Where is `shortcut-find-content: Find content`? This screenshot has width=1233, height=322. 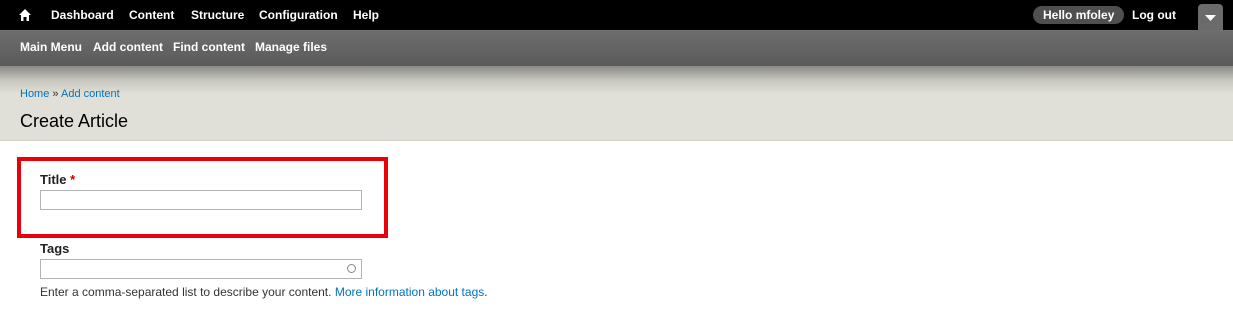 shortcut-find-content: Find content is located at coordinates (209, 48).